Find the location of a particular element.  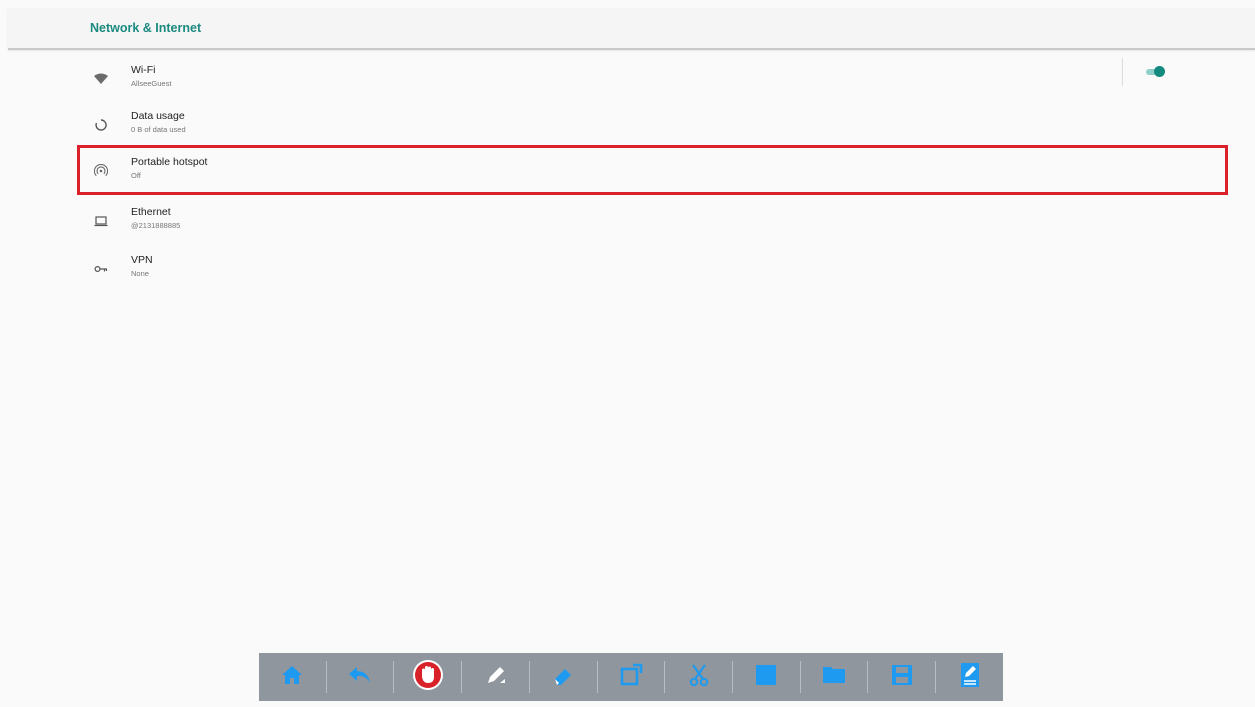

home-icon is located at coordinates (292, 677).